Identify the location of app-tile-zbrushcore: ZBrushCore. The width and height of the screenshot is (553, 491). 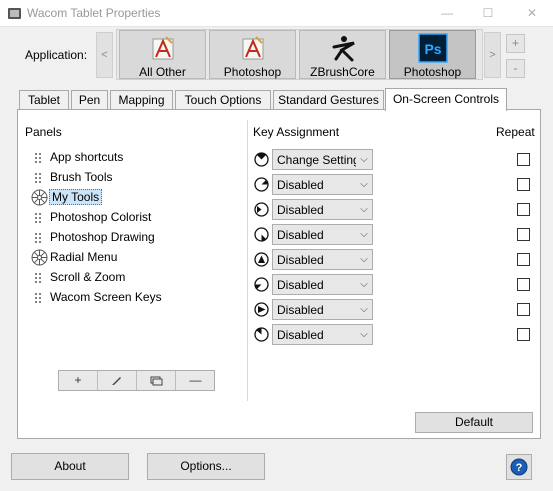
(342, 54).